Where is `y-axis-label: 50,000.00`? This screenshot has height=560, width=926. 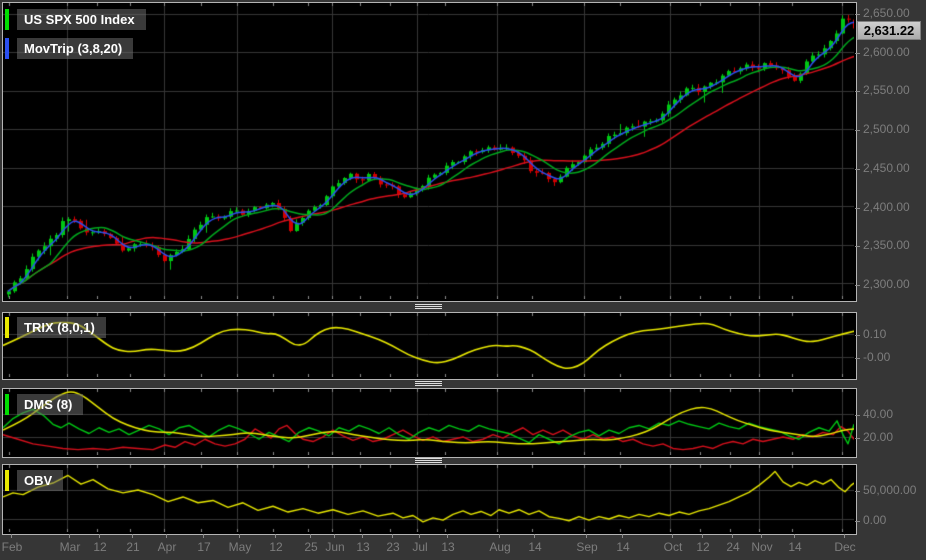
y-axis-label: 50,000.00 is located at coordinates (890, 490).